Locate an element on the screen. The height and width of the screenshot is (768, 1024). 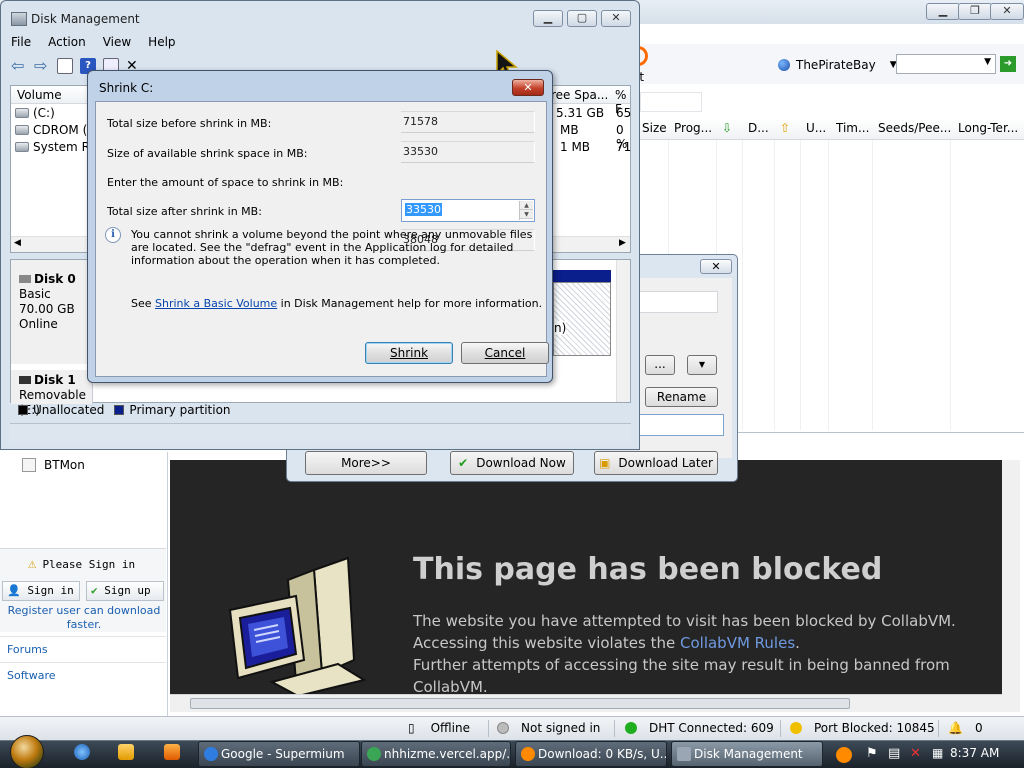
rename-button: Rename is located at coordinates (681, 397).